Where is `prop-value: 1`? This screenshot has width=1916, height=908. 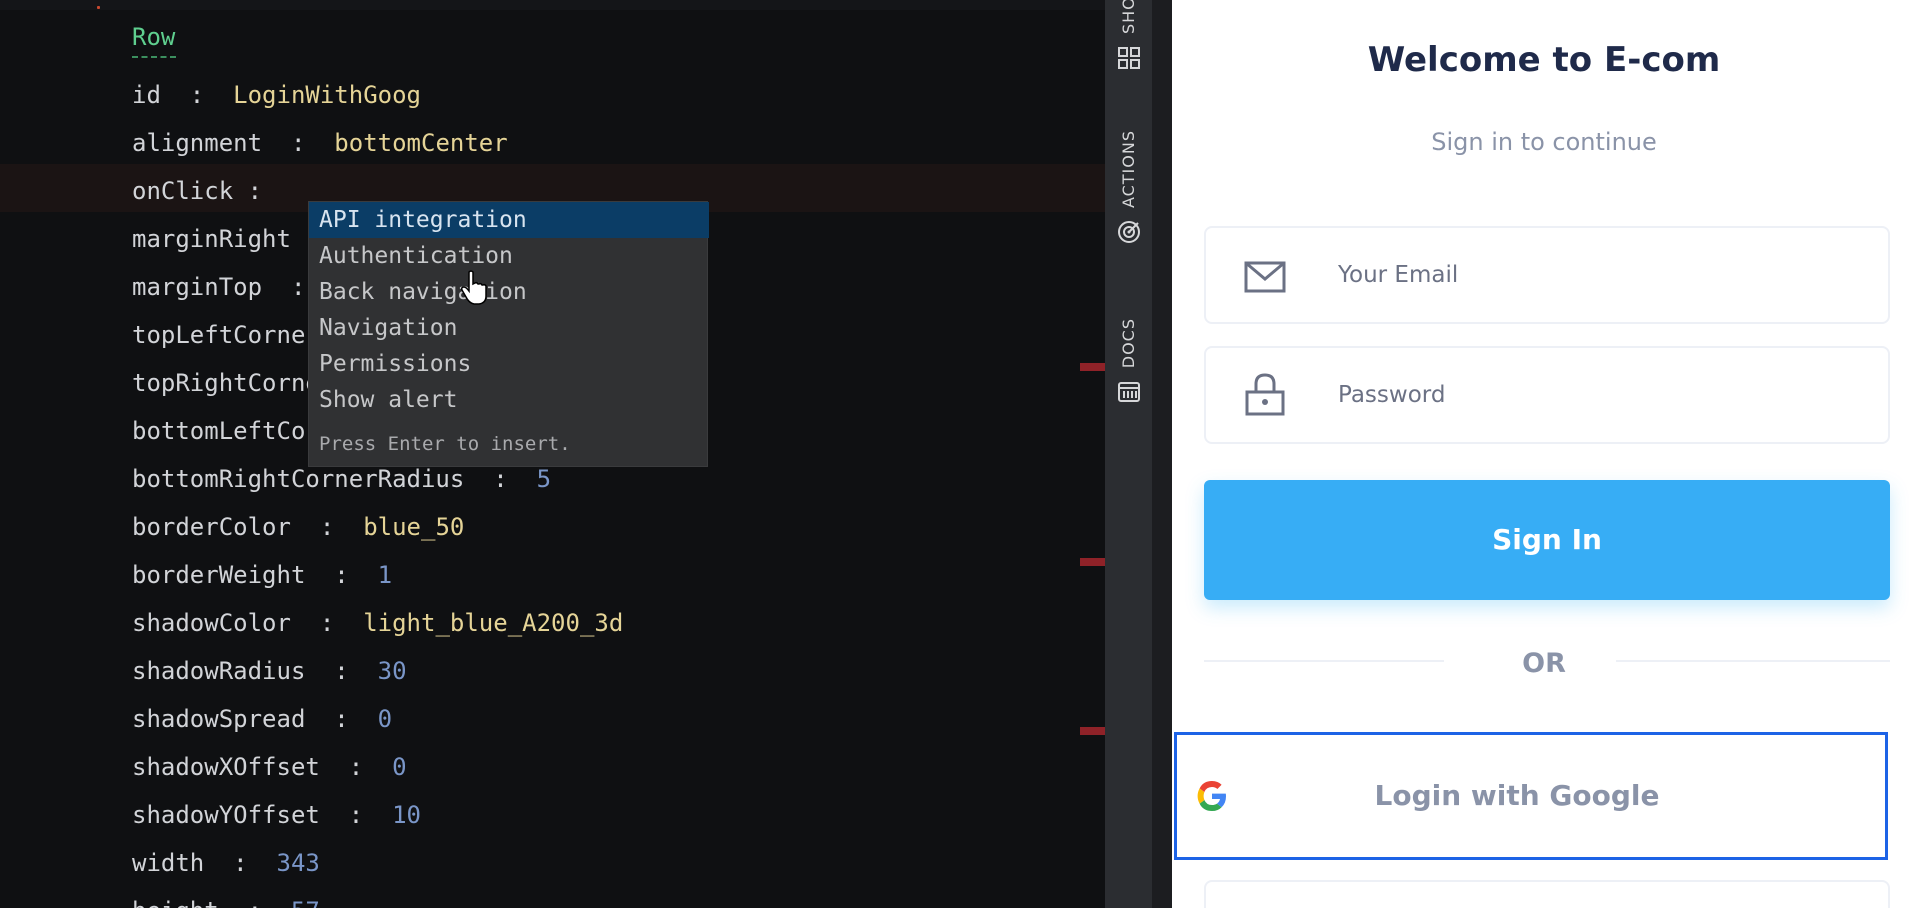
prop-value: 1 is located at coordinates (385, 575).